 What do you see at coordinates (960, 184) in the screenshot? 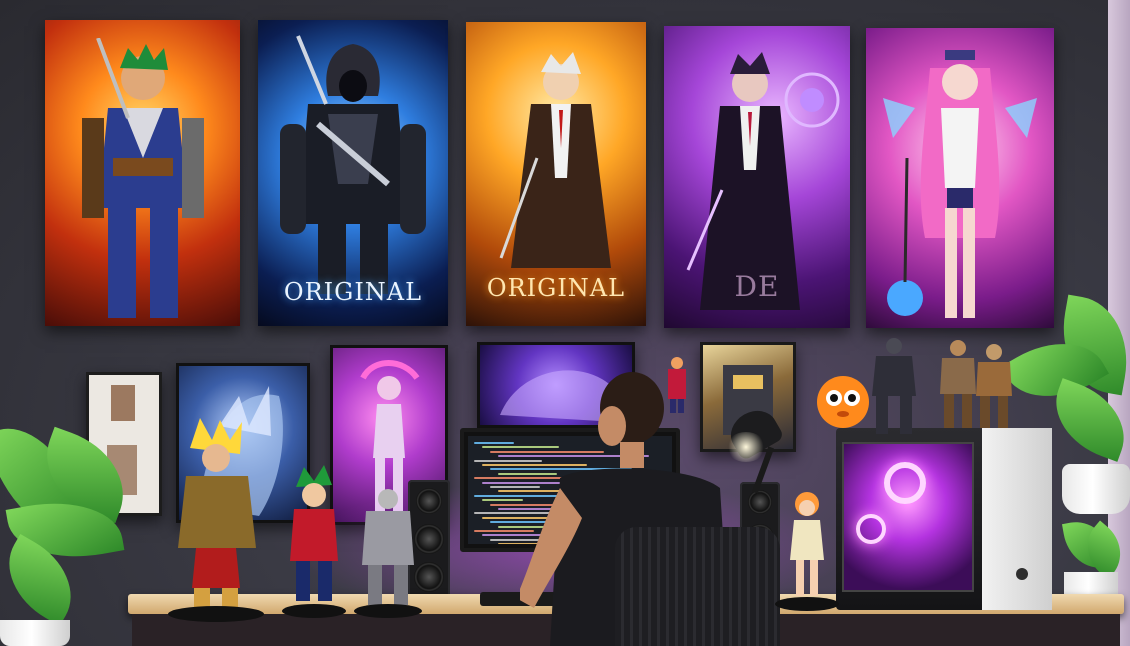
I see `sorceress-figure` at bounding box center [960, 184].